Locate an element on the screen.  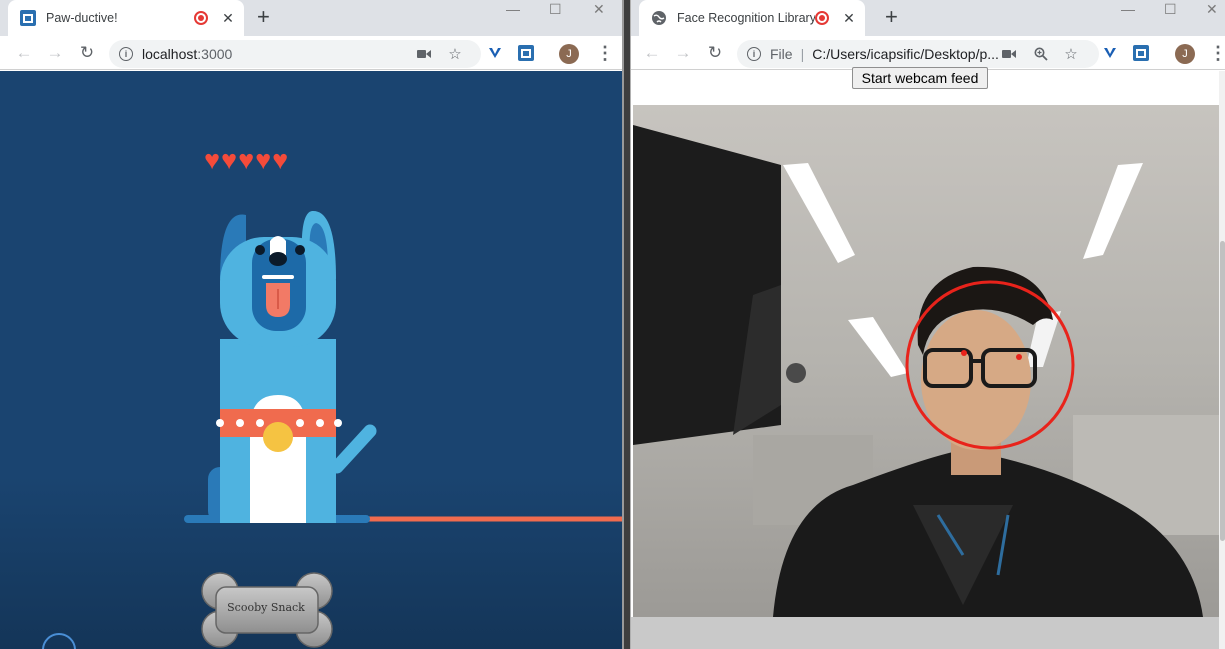
tab-strip: Face Recognition Library ✕ + — ☐ ✕ is located at coordinates (928, 18).